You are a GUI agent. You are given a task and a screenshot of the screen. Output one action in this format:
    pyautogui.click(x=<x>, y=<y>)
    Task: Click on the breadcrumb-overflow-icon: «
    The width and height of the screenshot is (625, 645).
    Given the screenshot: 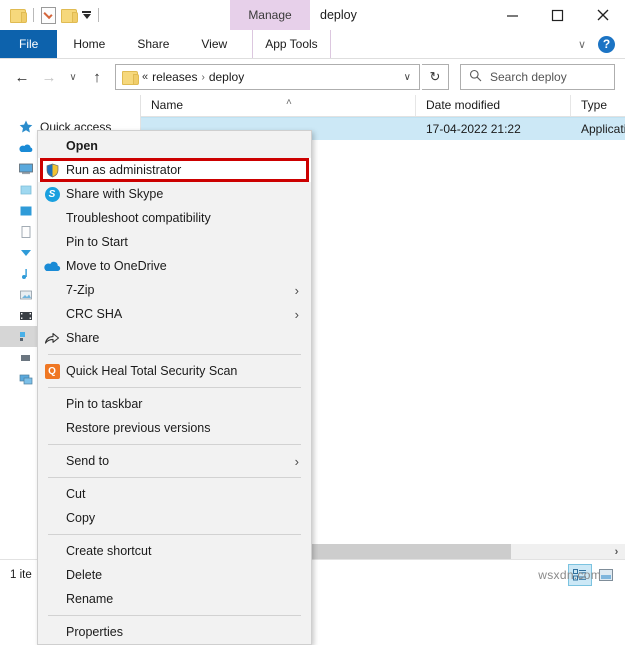 What is the action you would take?
    pyautogui.click(x=145, y=77)
    